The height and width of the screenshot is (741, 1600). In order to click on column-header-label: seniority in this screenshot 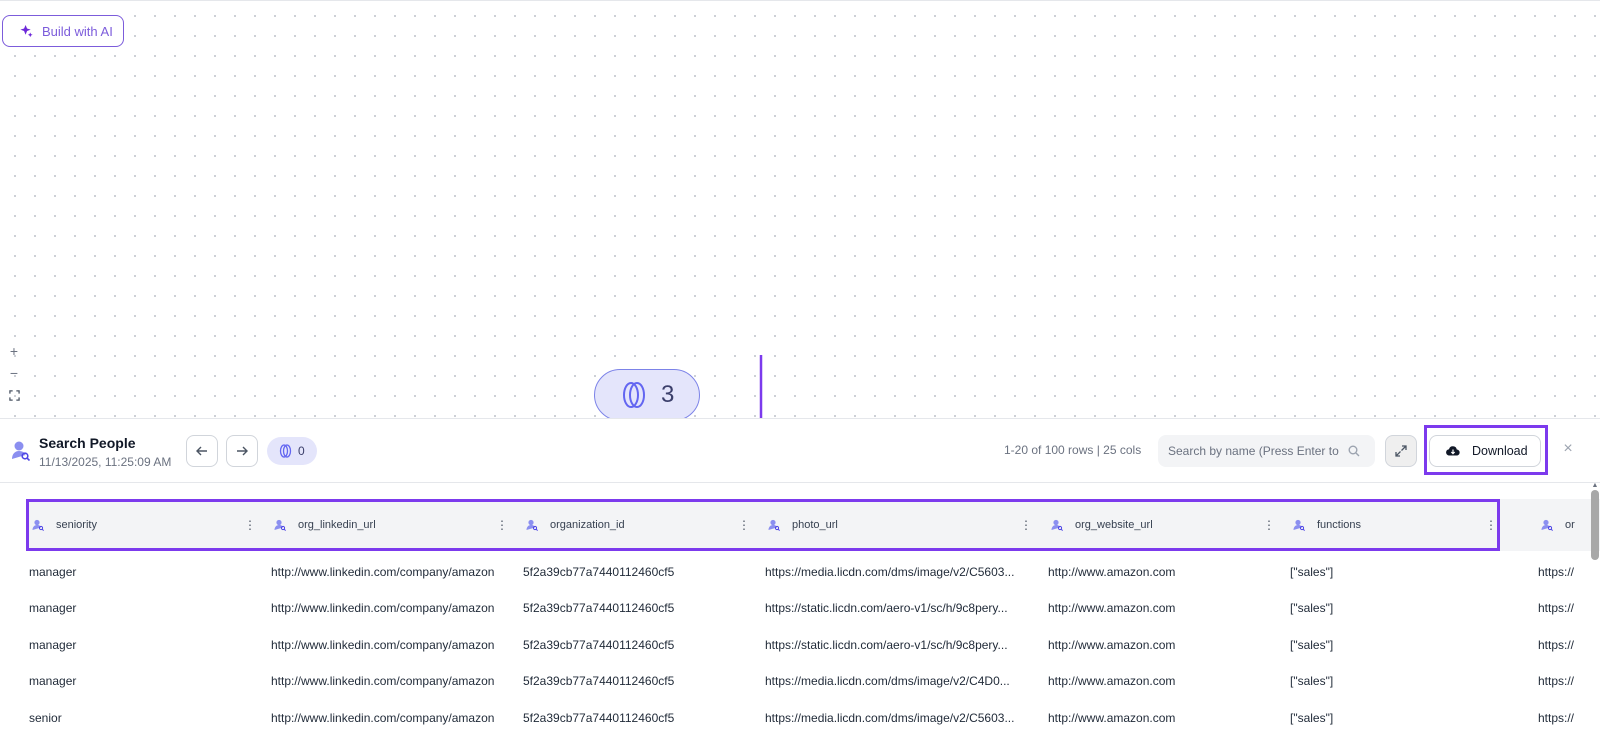, I will do `click(76, 525)`.